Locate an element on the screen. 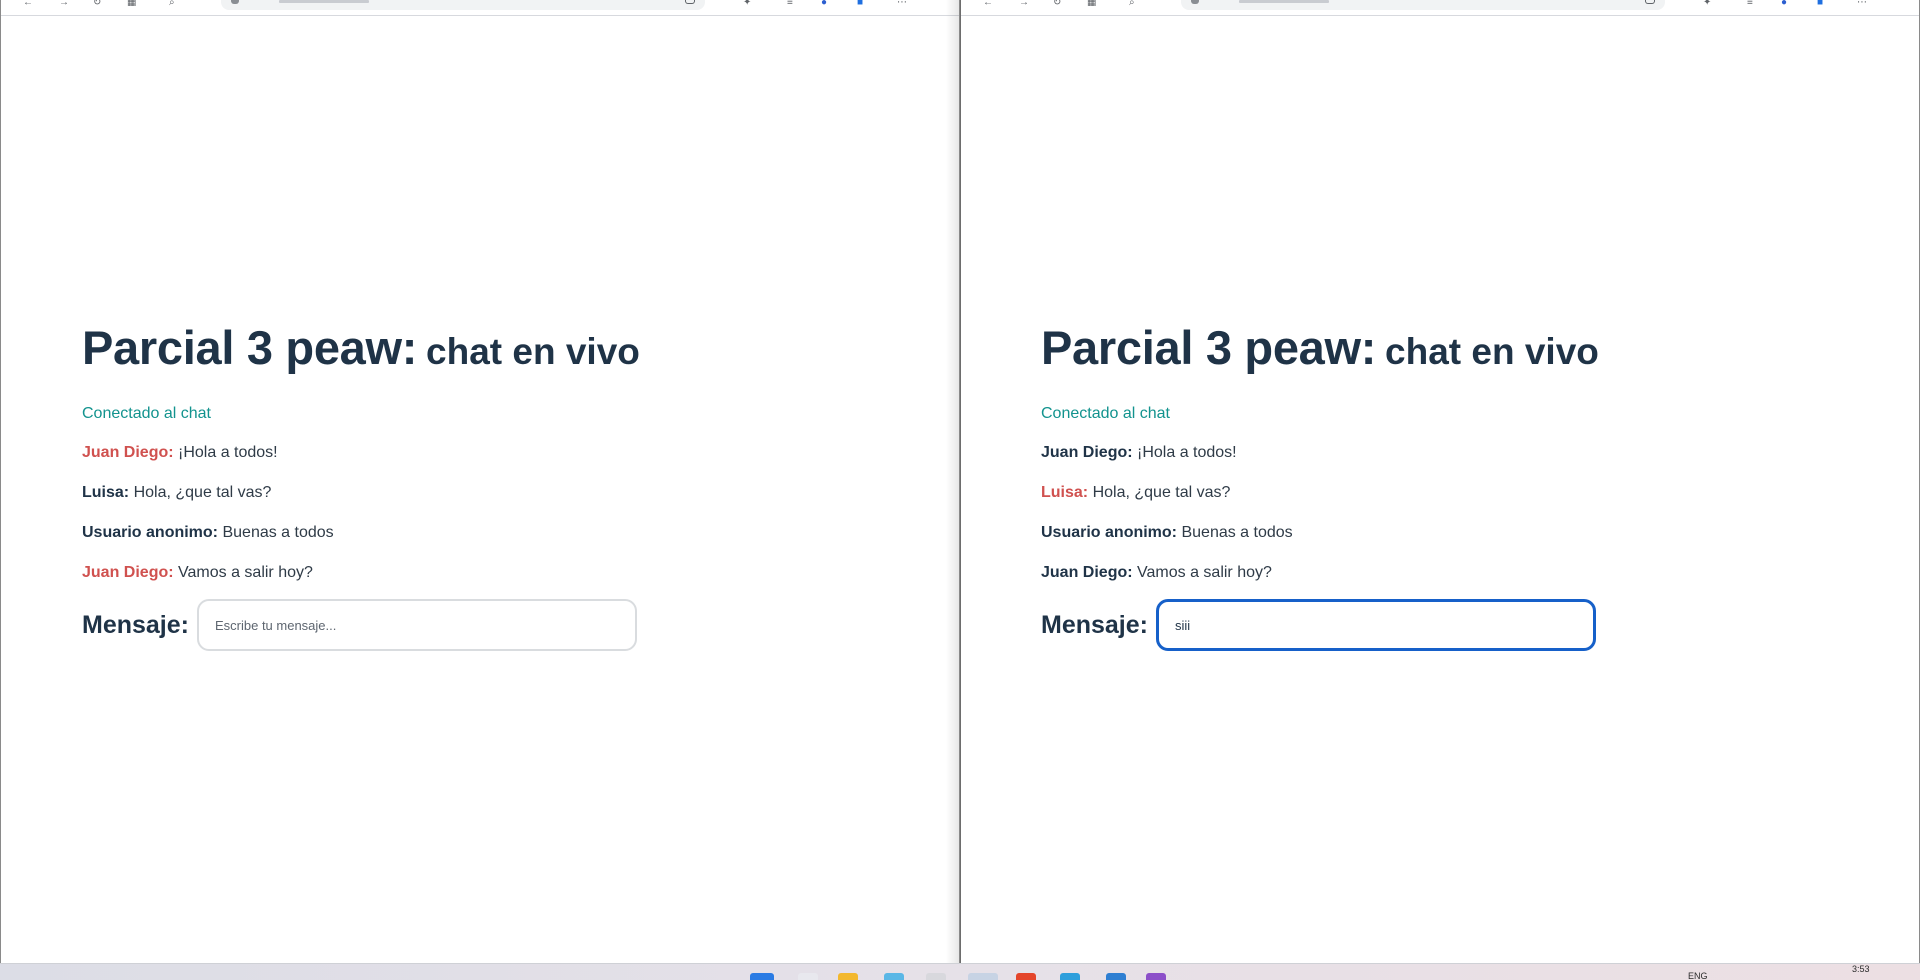  vscode-icon is located at coordinates (1116, 976).